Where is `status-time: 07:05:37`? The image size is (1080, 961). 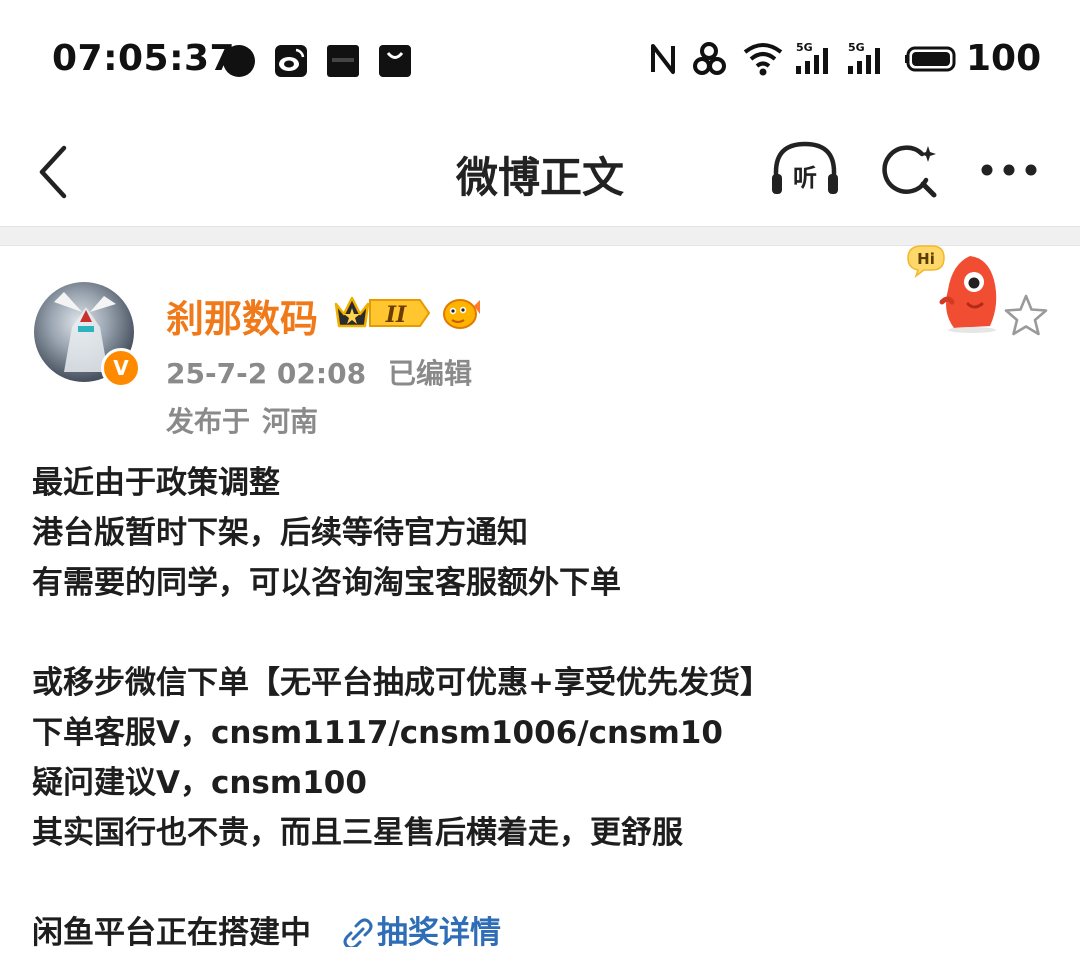 status-time: 07:05:37 is located at coordinates (144, 58).